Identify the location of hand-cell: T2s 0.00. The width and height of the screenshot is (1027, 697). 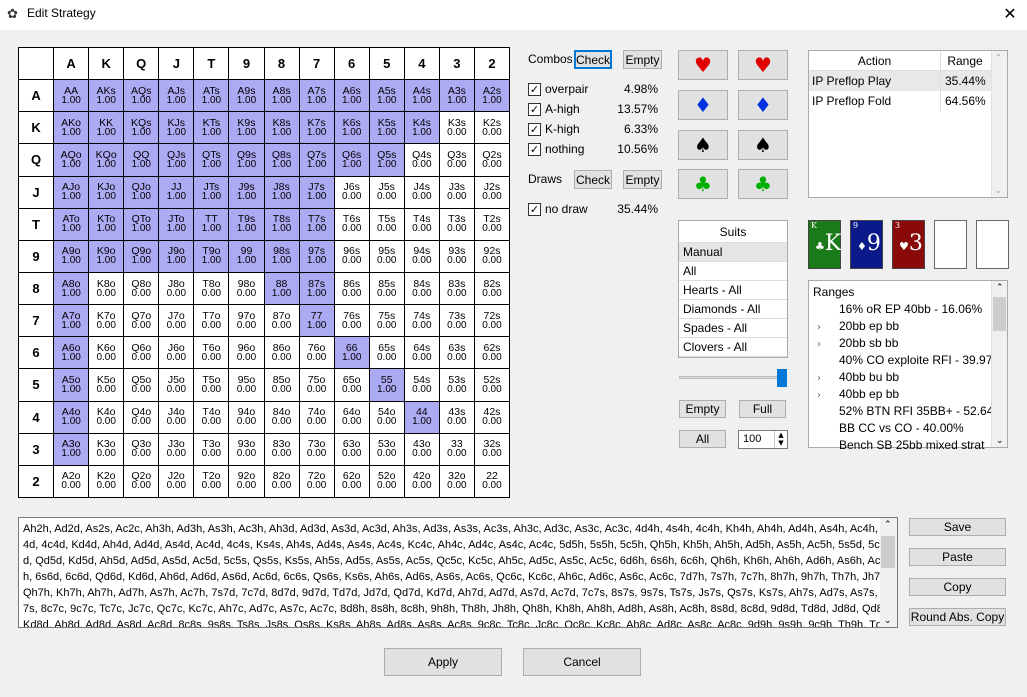
(491, 224).